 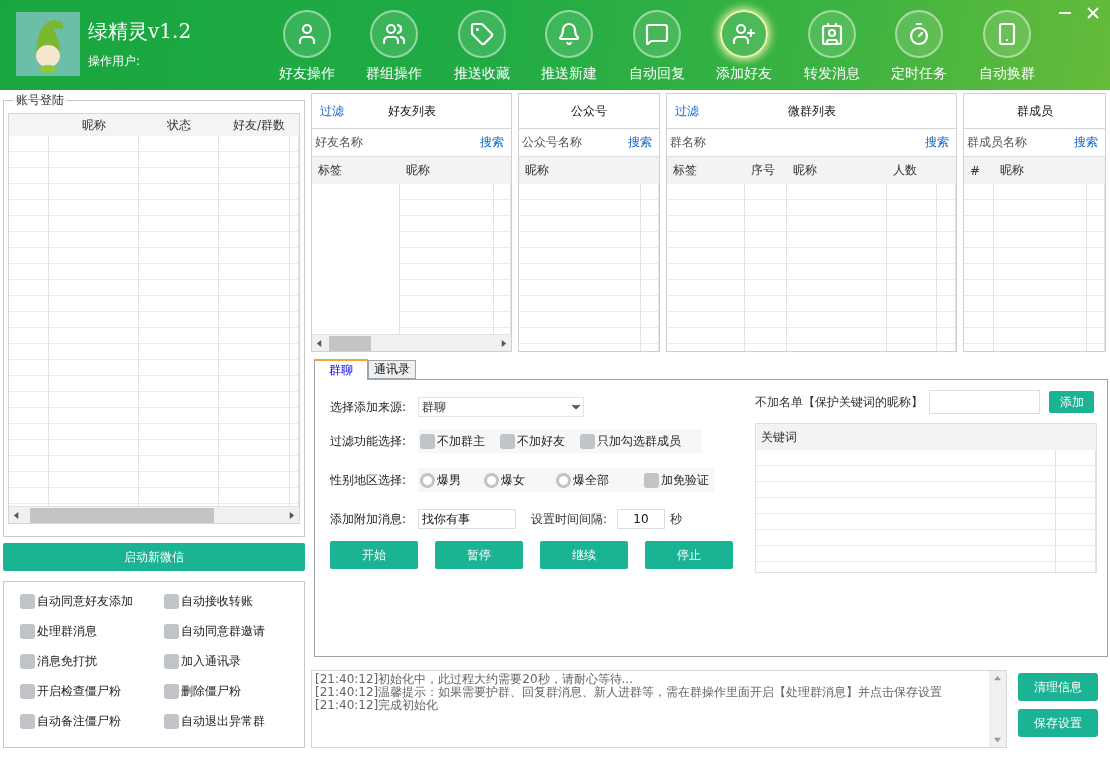 I want to click on user-label: 操作用户:, so click(x=115, y=61).